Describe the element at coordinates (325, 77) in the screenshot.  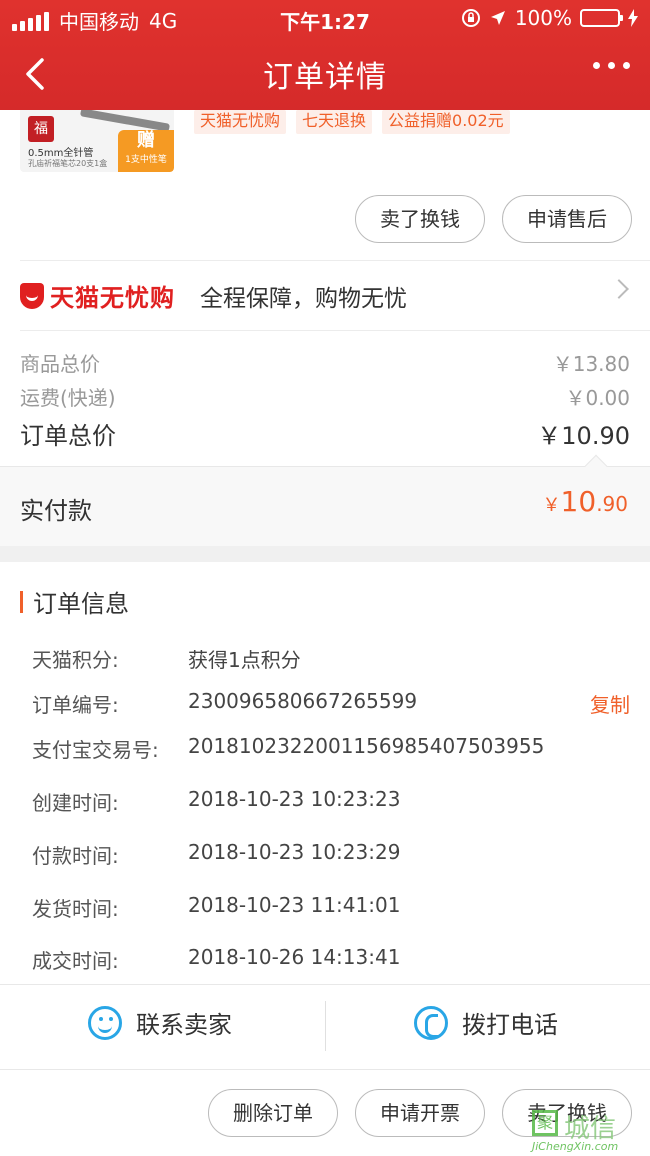
I see `page-title: 订单详情` at that location.